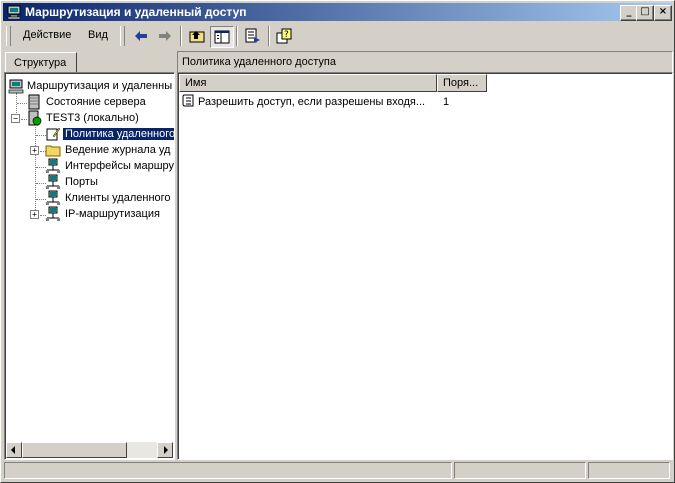 The image size is (675, 483). I want to click on toolbar-grip, so click(8, 36).